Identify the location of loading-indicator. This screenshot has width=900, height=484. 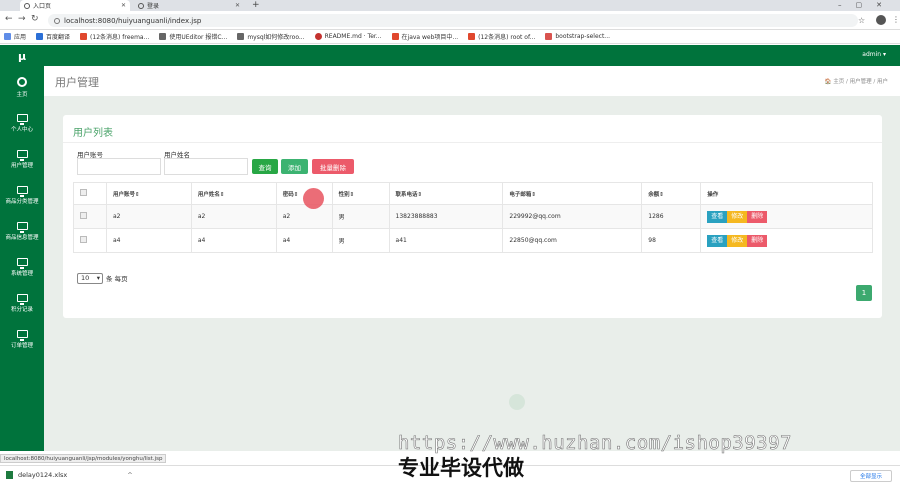
(517, 402).